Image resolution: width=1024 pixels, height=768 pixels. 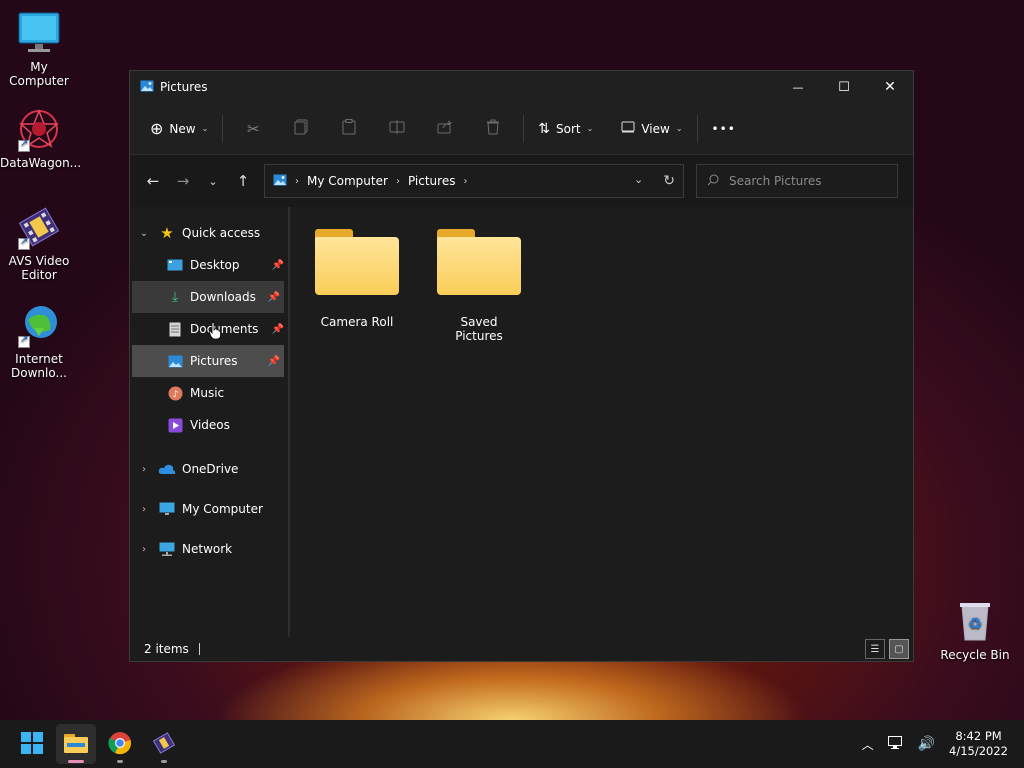 I want to click on minimize-button: —, so click(x=798, y=87).